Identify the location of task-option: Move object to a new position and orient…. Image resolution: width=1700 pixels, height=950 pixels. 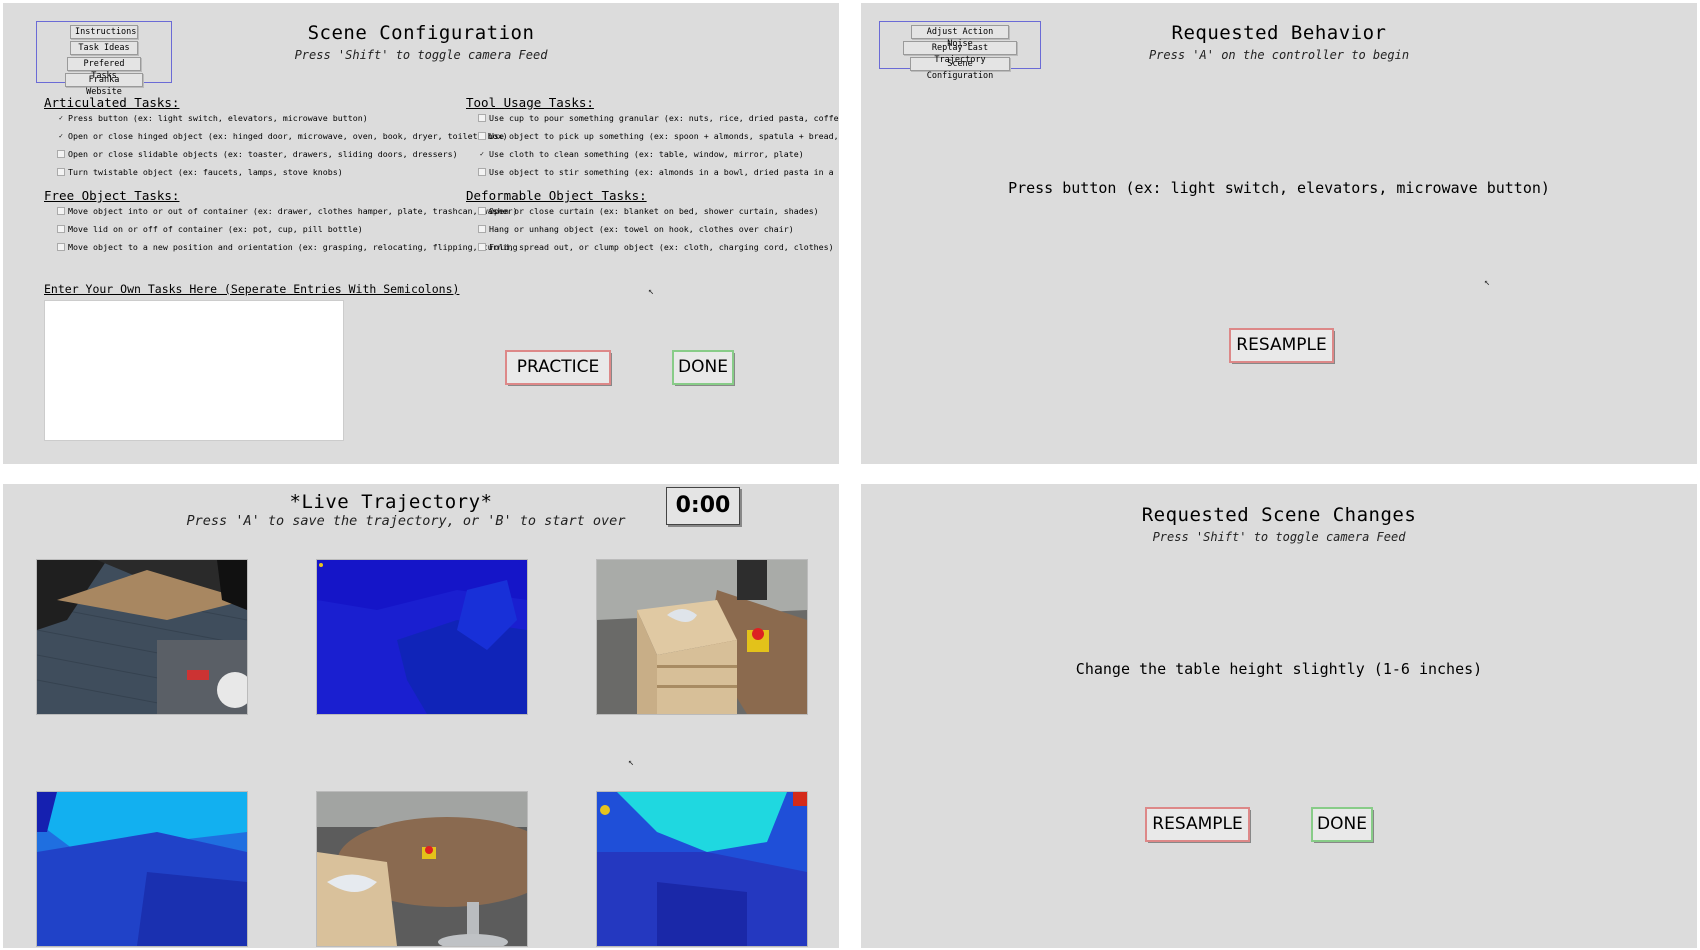
(287, 247).